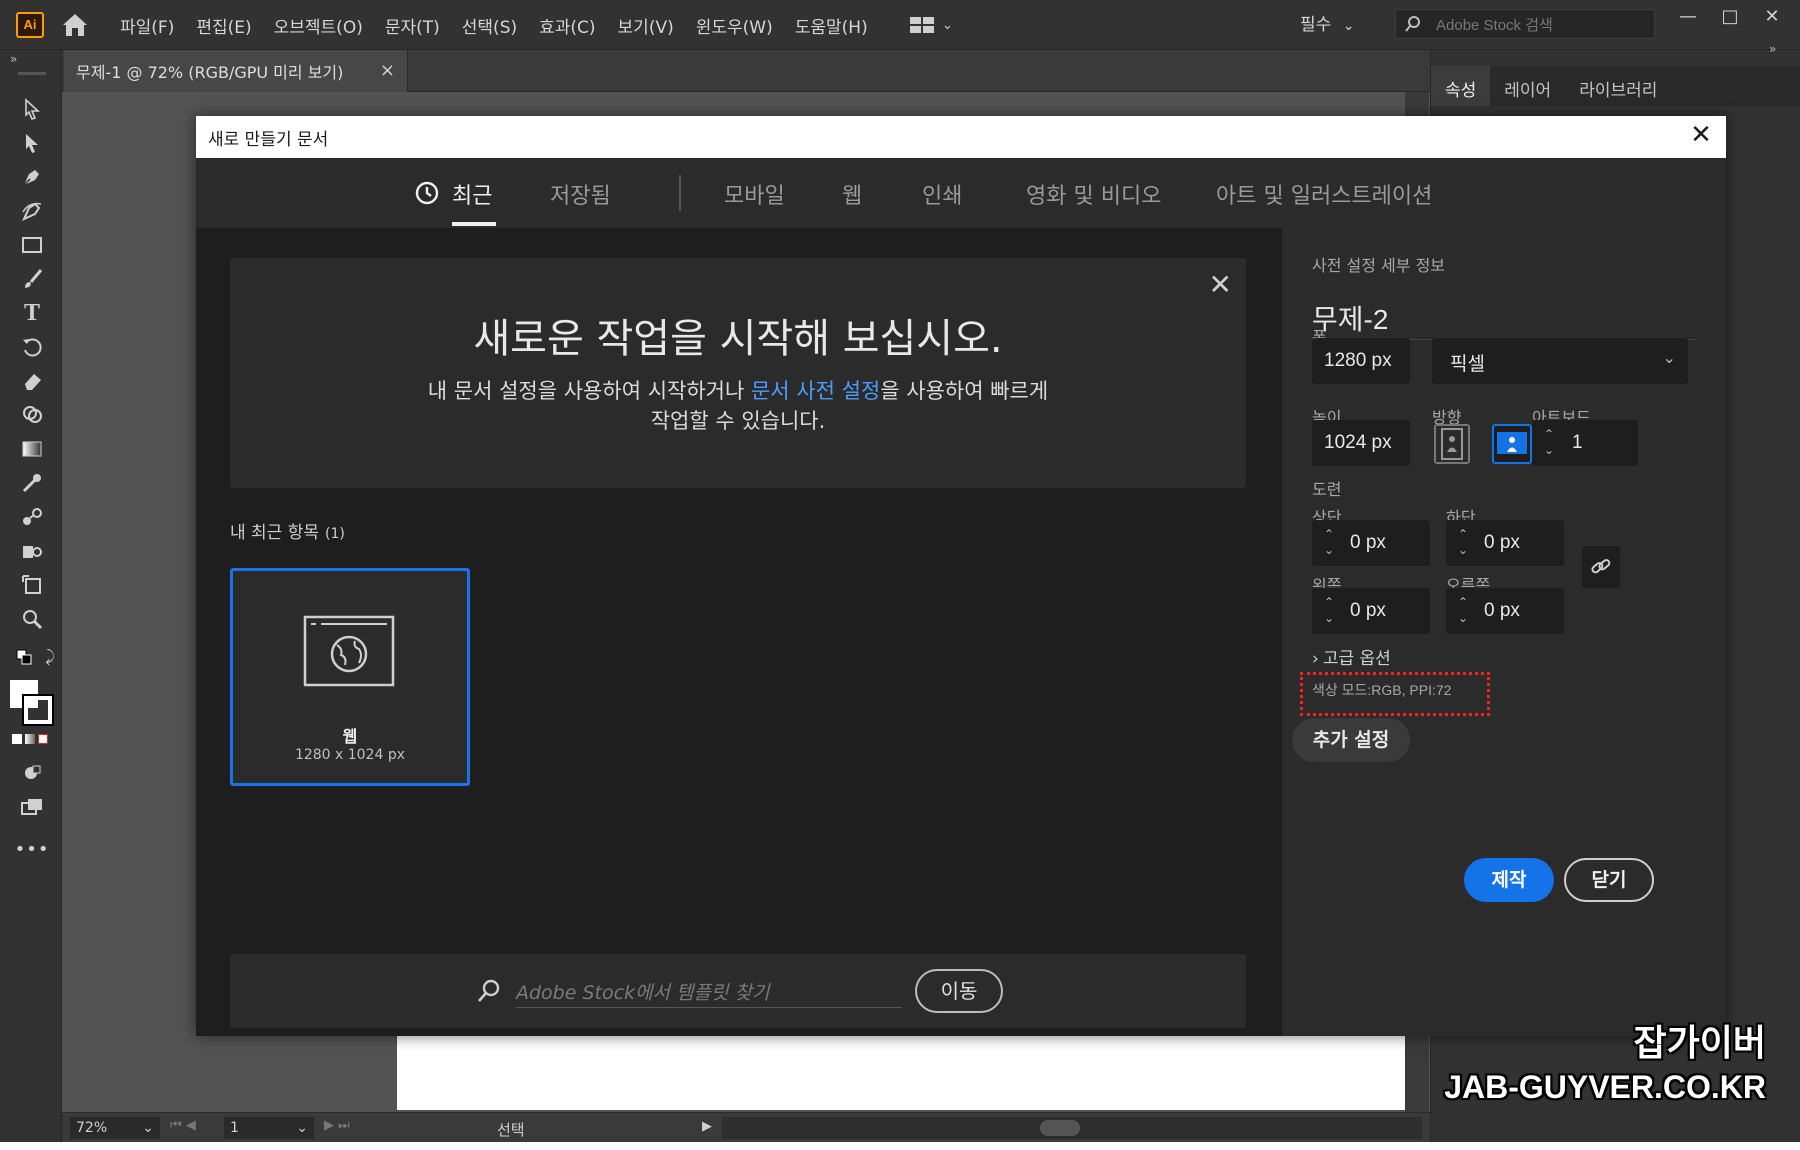  I want to click on curvature-tool-icon, so click(32, 211).